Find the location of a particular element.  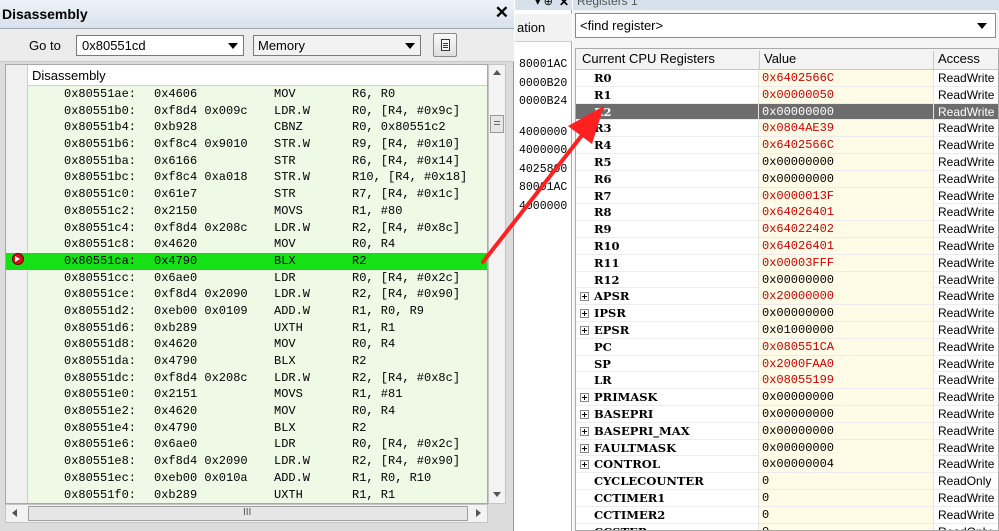

disassembly-row: 0x80551da: 0x4790 BLX R2 is located at coordinates (246, 361).